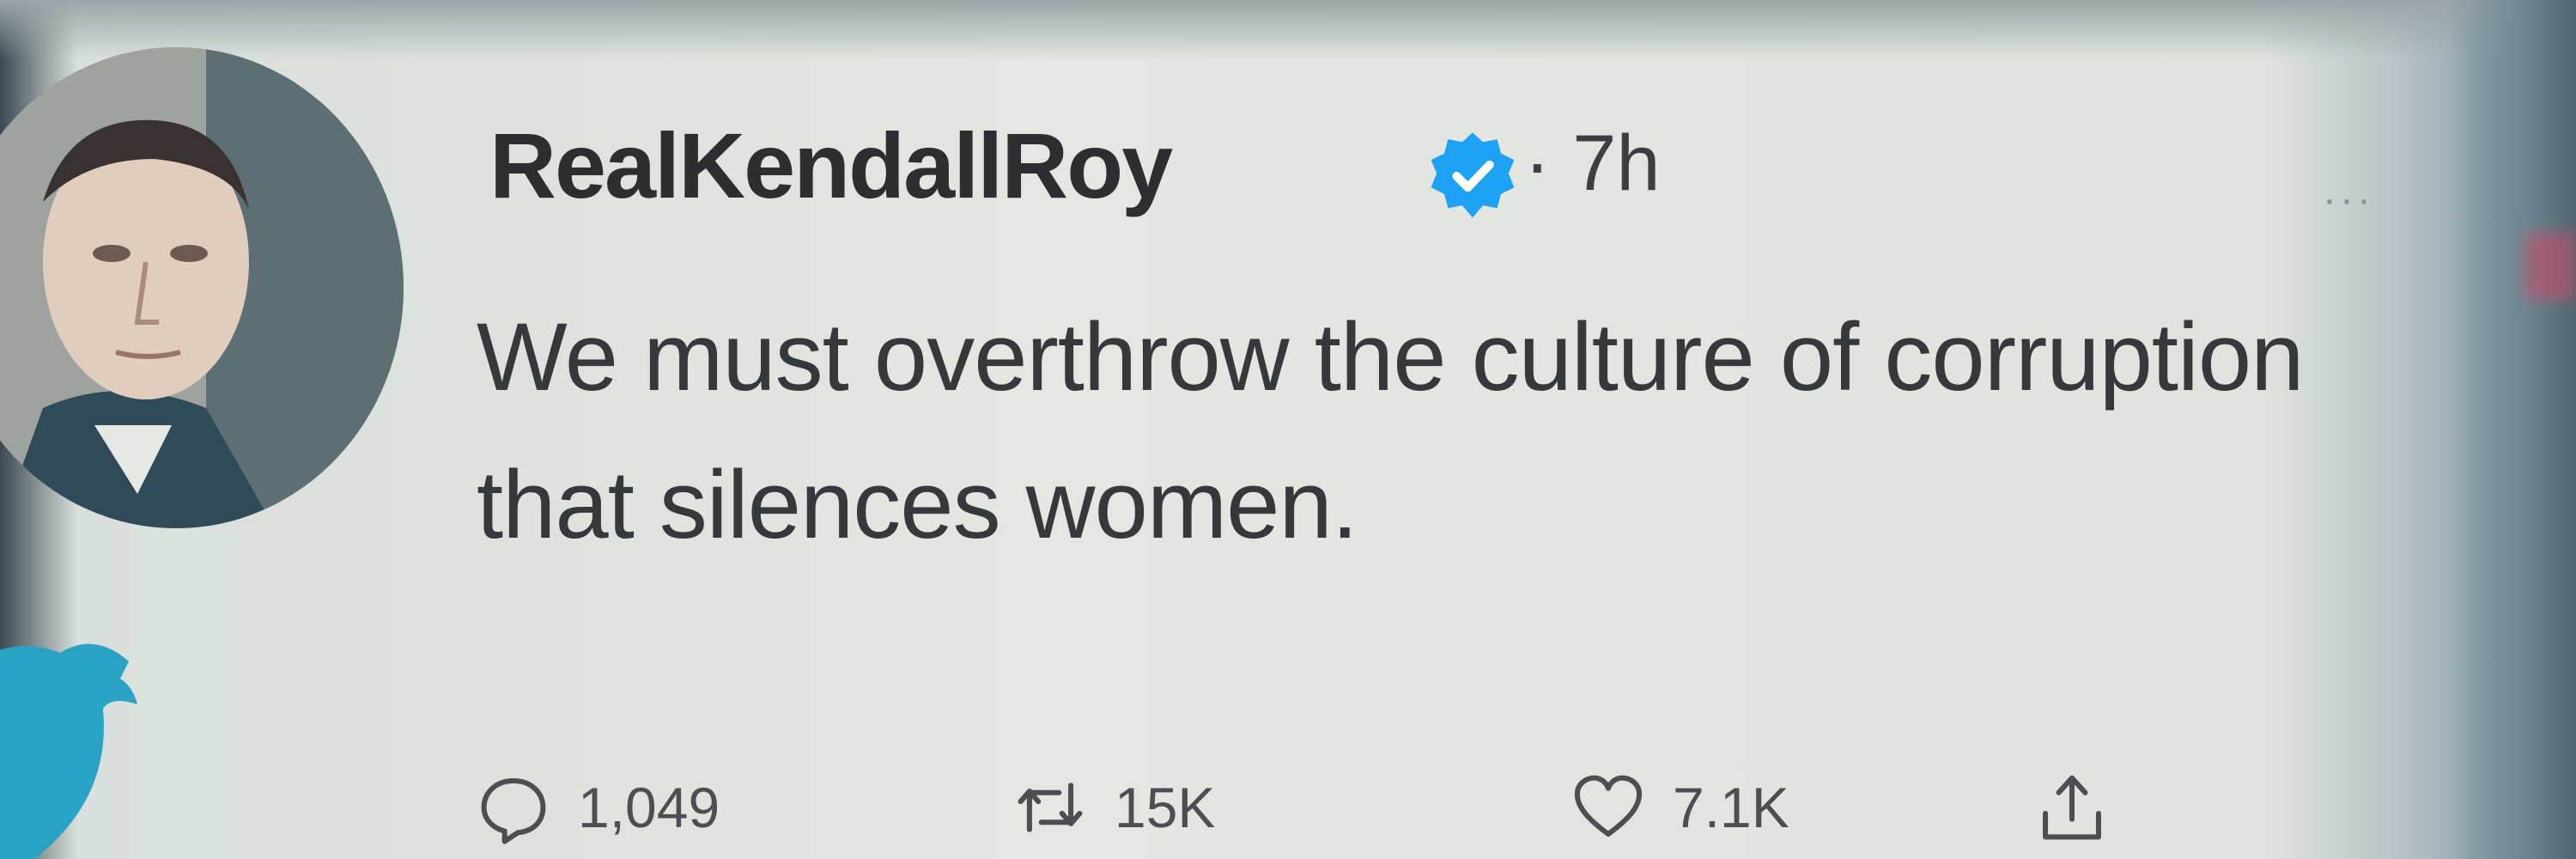 This screenshot has width=2576, height=859. I want to click on avatar, so click(202, 287).